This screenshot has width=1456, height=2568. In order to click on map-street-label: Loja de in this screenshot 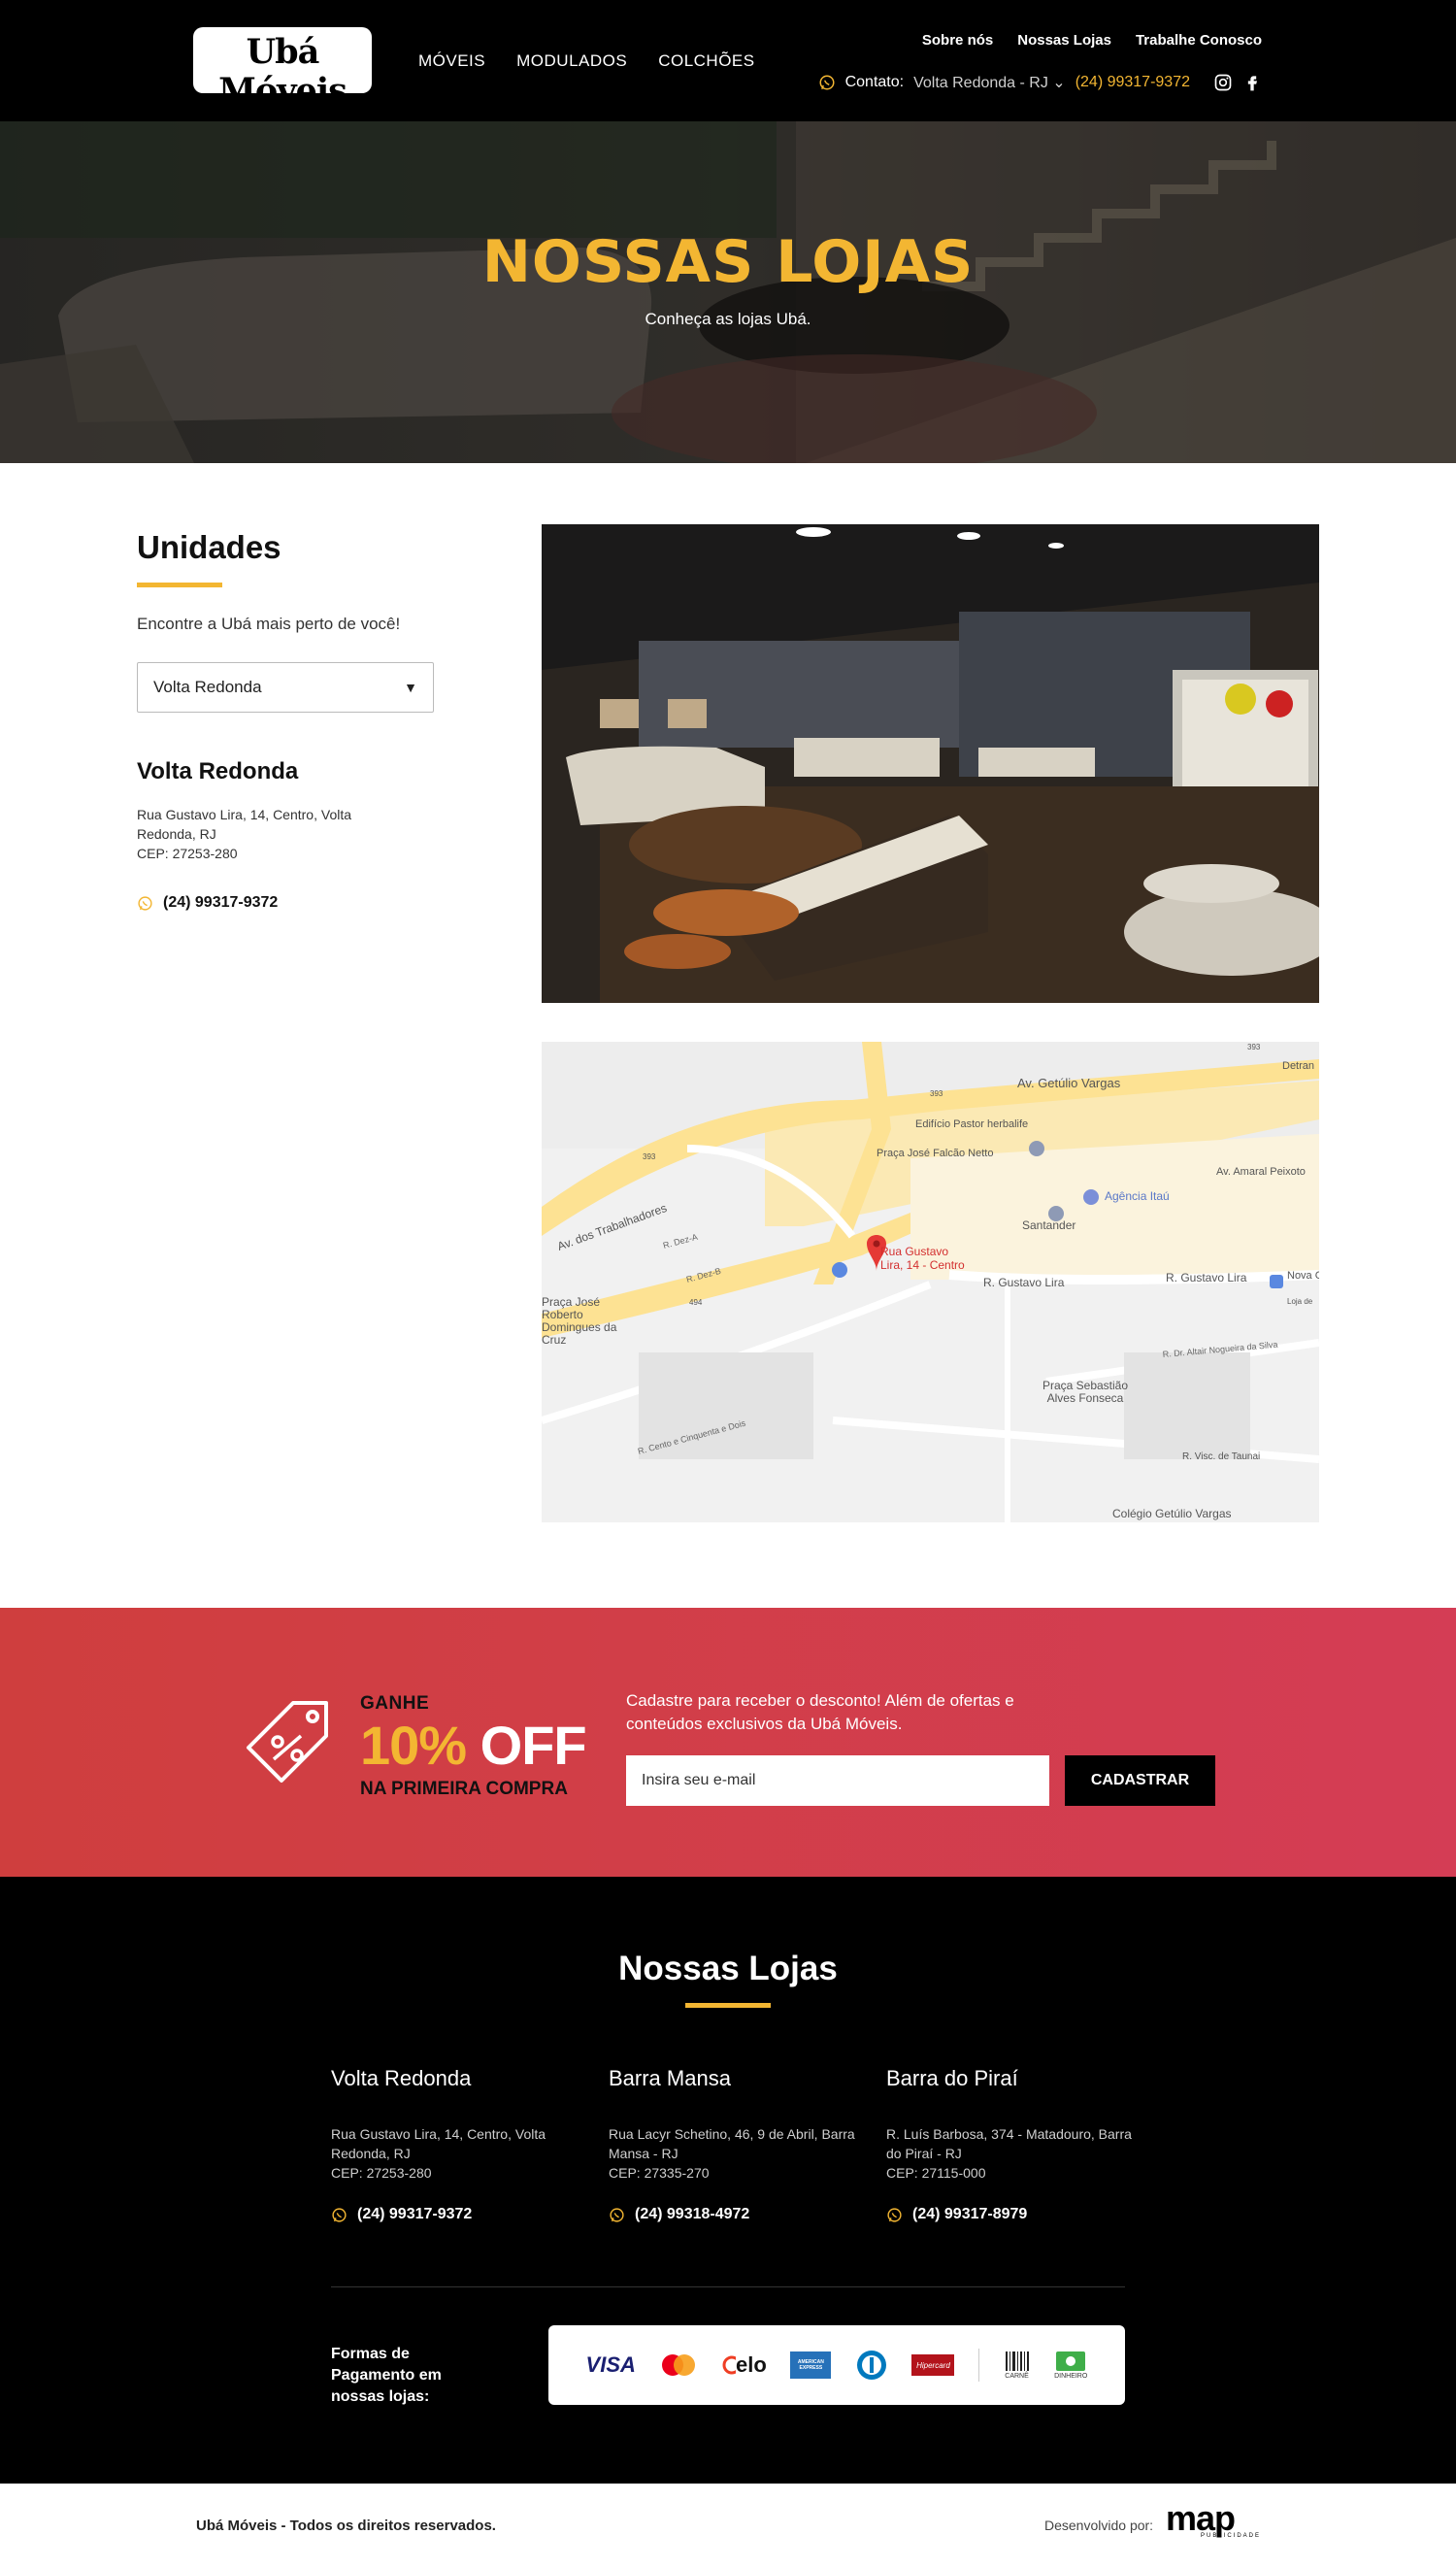, I will do `click(1300, 1302)`.